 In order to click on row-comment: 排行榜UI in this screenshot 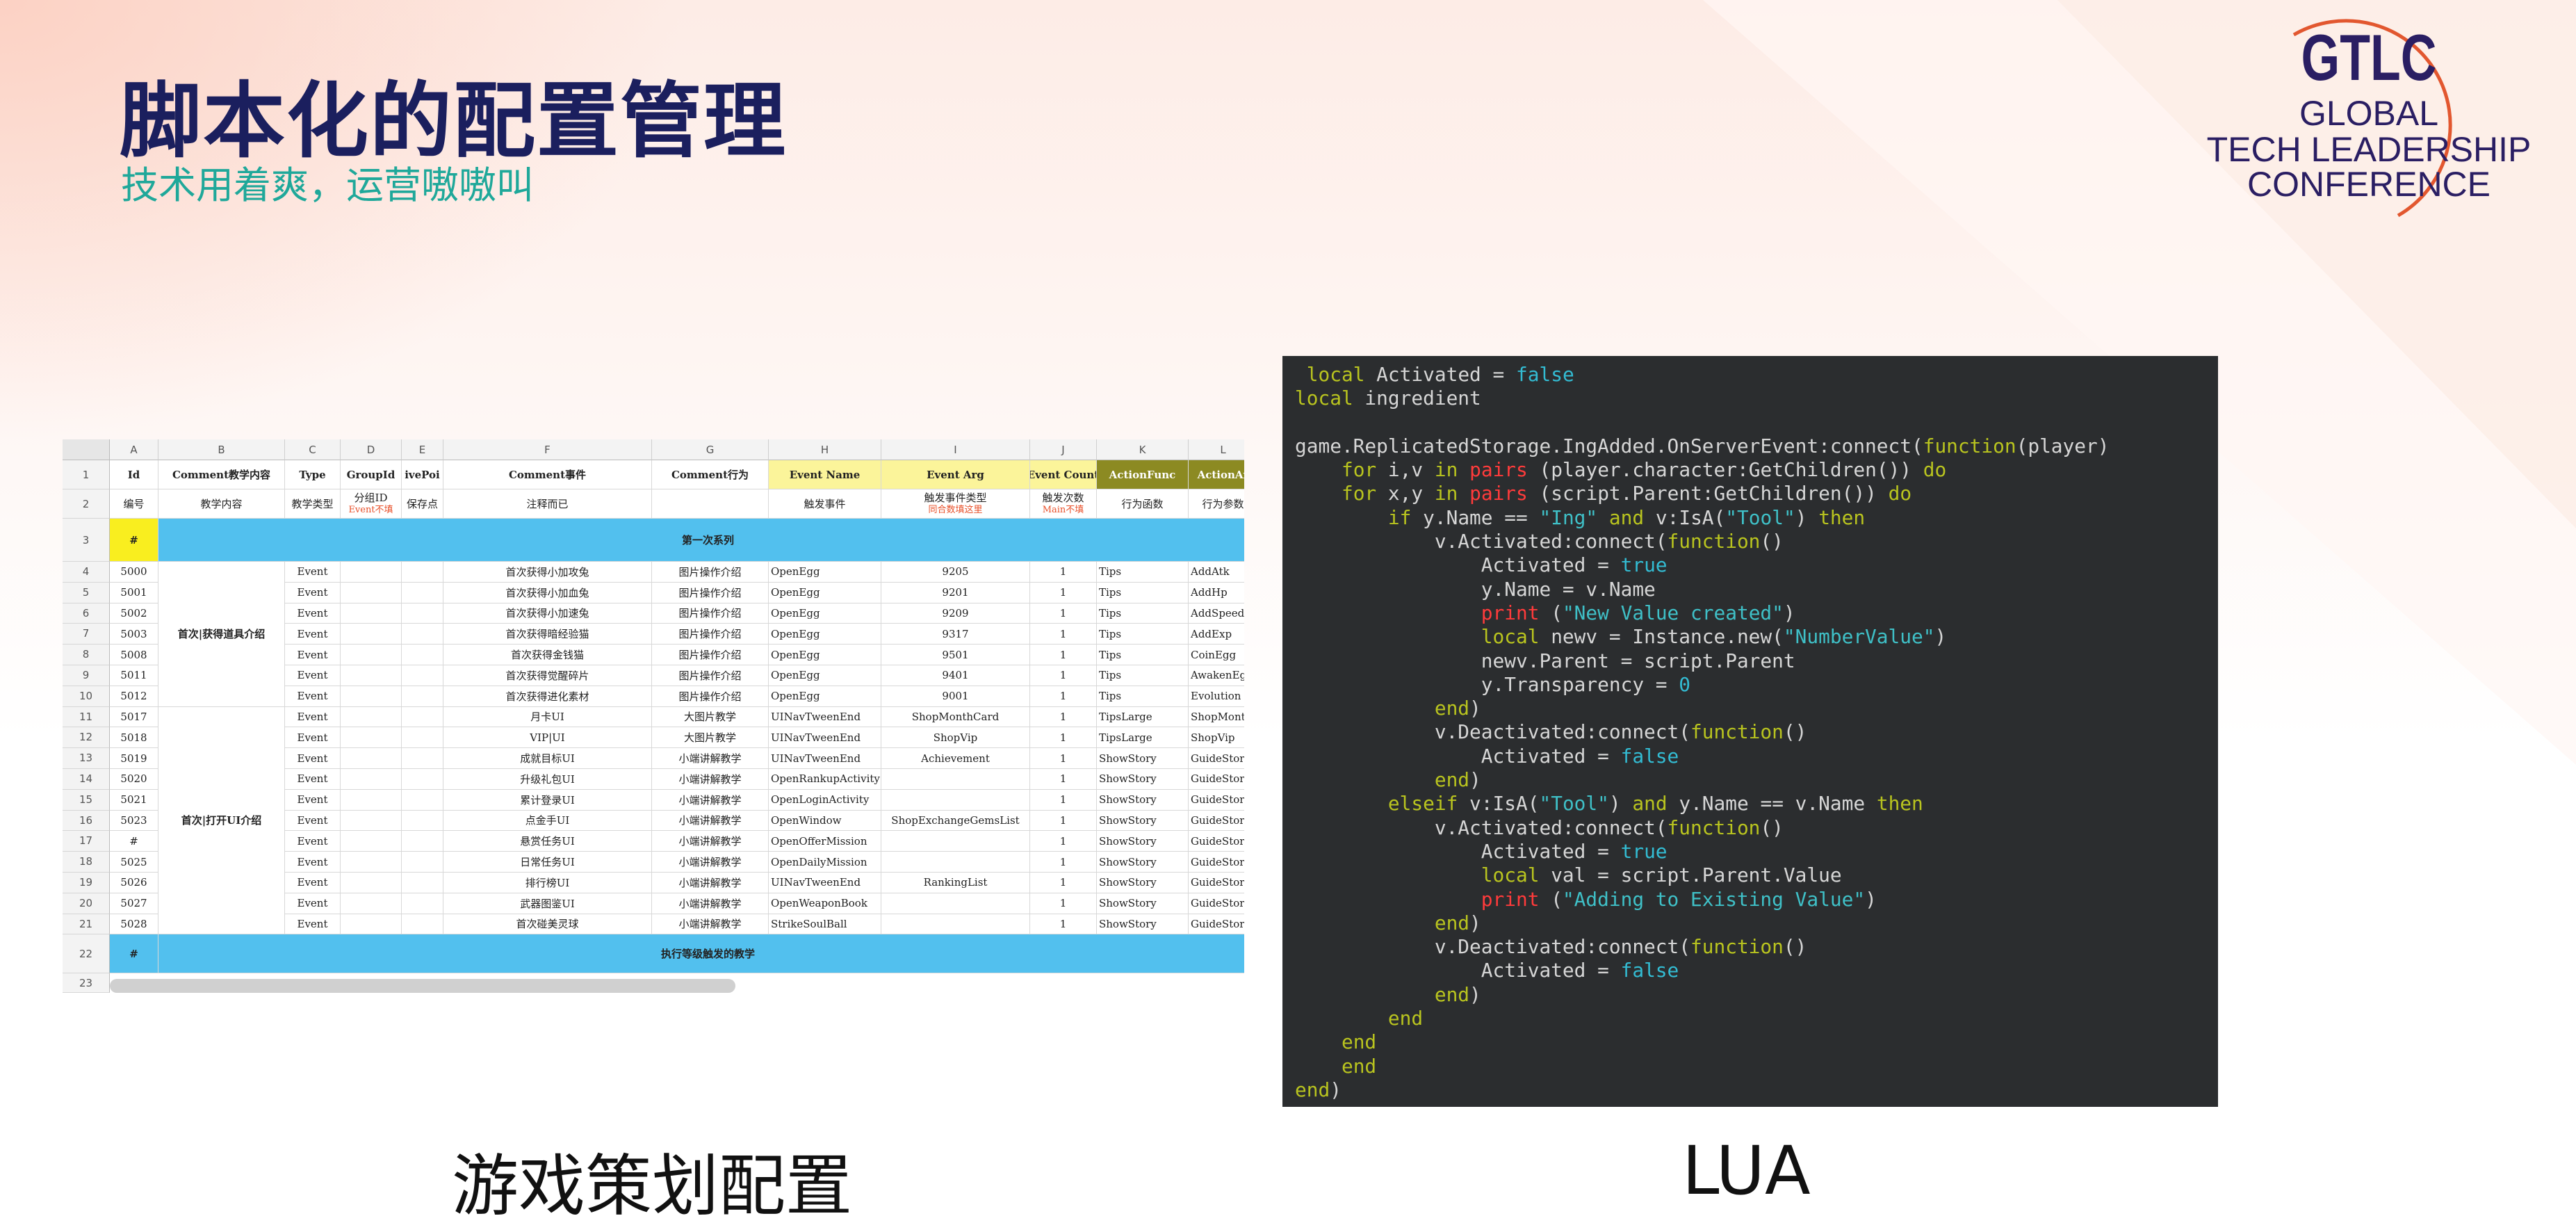, I will do `click(547, 883)`.